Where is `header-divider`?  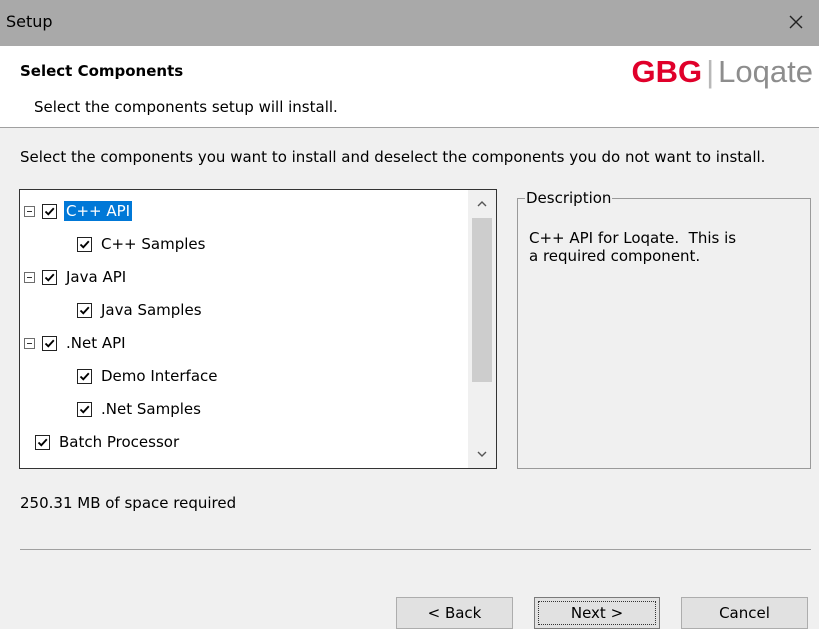 header-divider is located at coordinates (409, 127).